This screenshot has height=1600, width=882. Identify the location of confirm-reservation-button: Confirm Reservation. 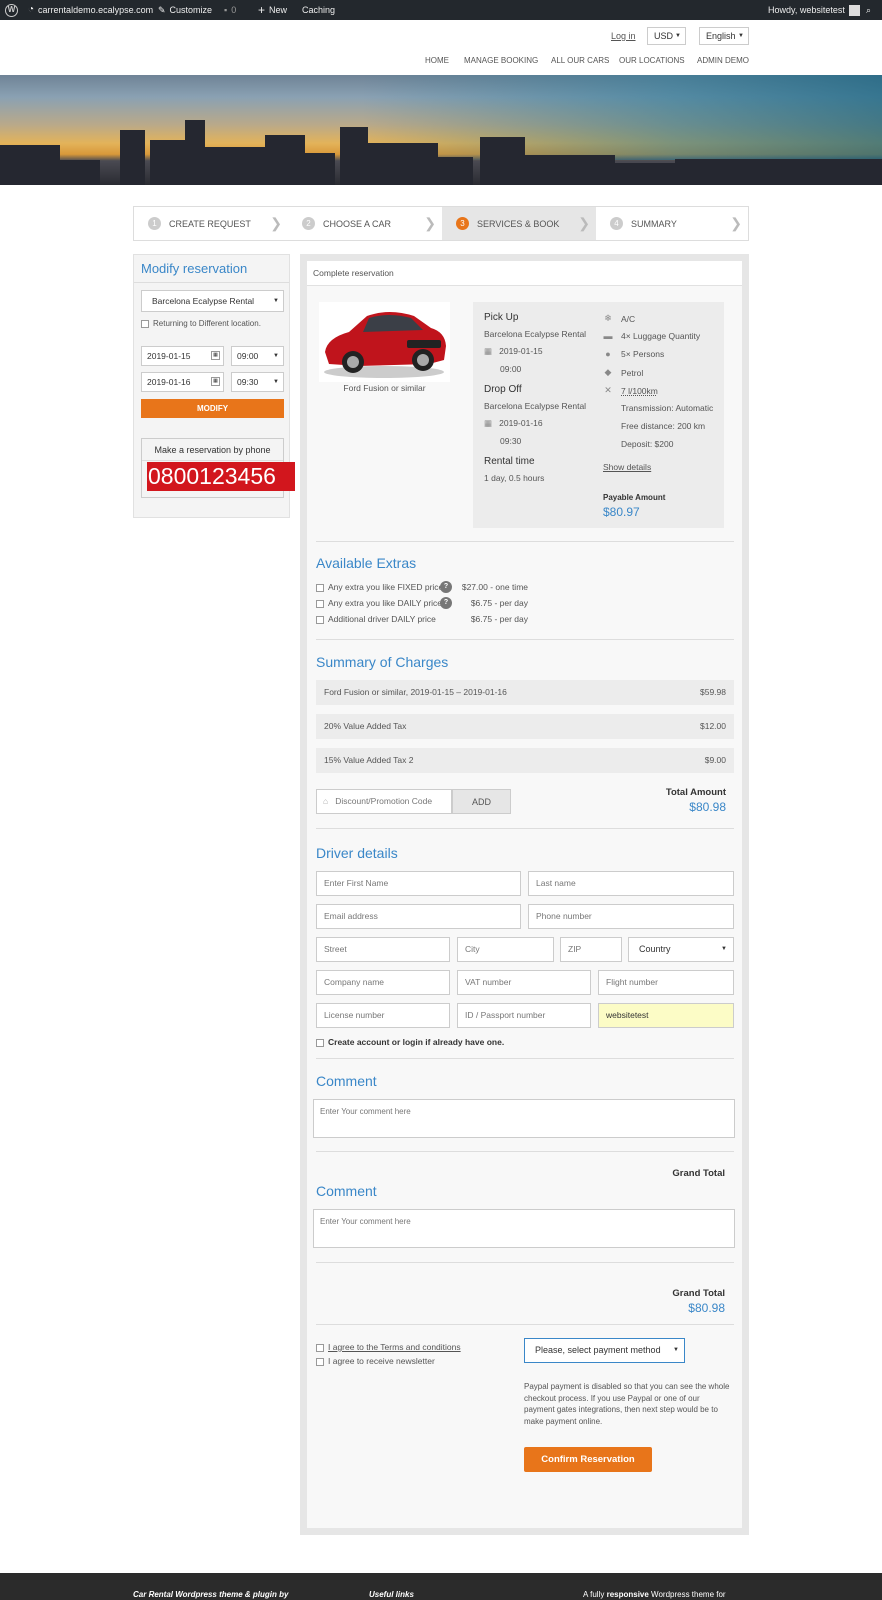
(588, 1459).